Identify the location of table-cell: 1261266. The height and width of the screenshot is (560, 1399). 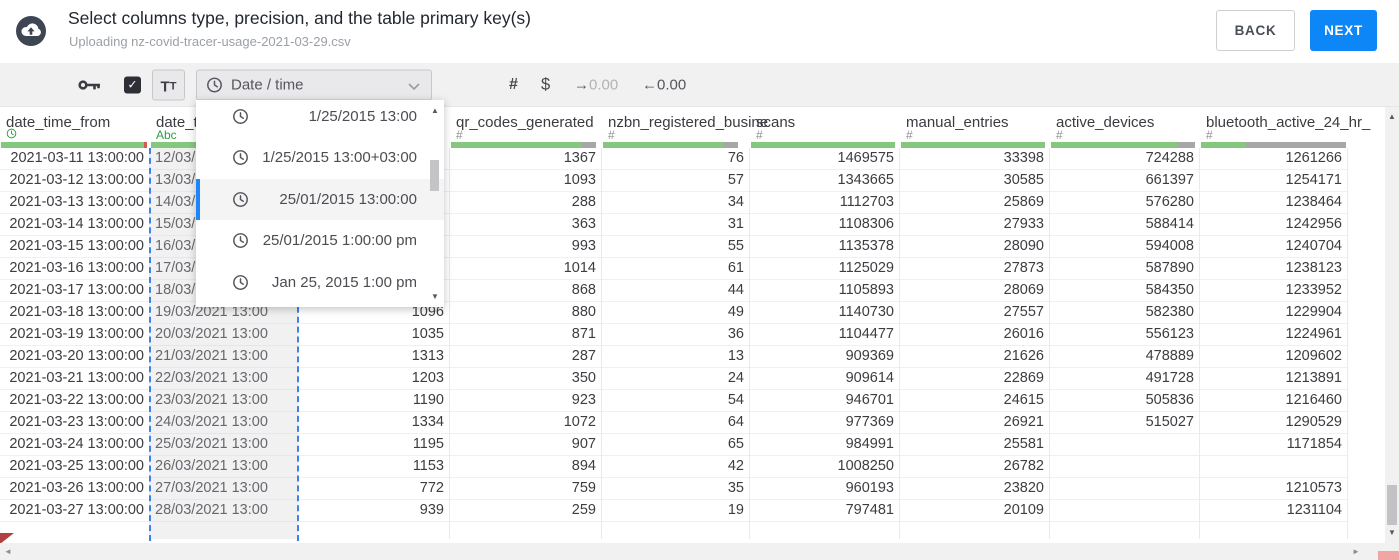
(1273, 159).